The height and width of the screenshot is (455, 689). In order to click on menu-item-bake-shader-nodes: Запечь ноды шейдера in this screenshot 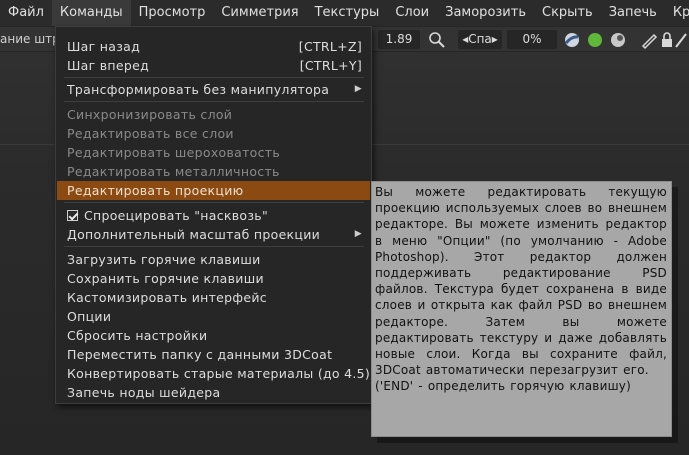, I will do `click(213, 392)`.